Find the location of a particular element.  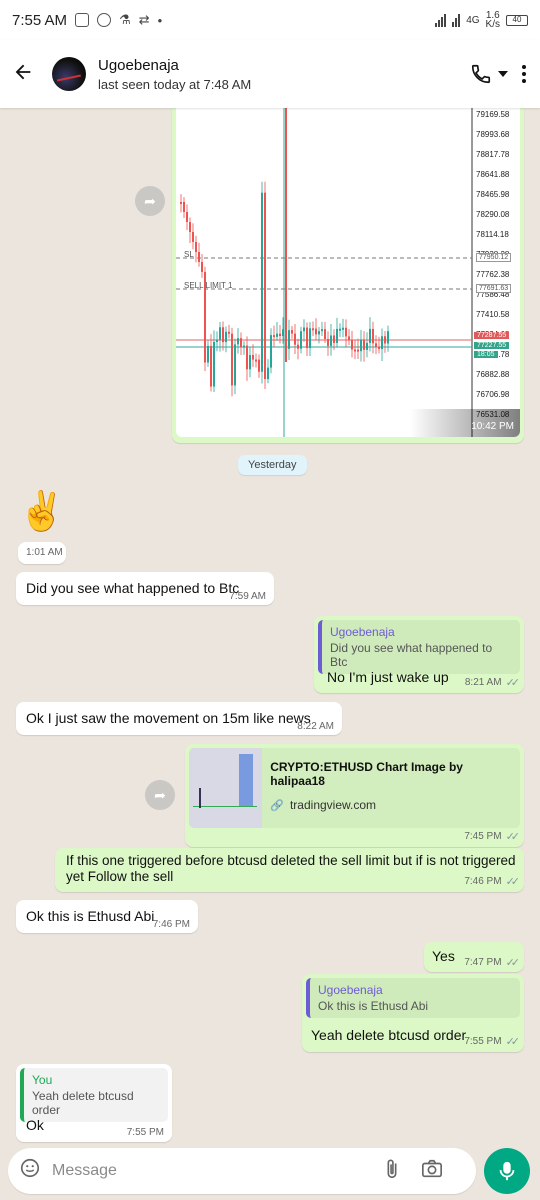

camera-icon is located at coordinates (432, 1171).